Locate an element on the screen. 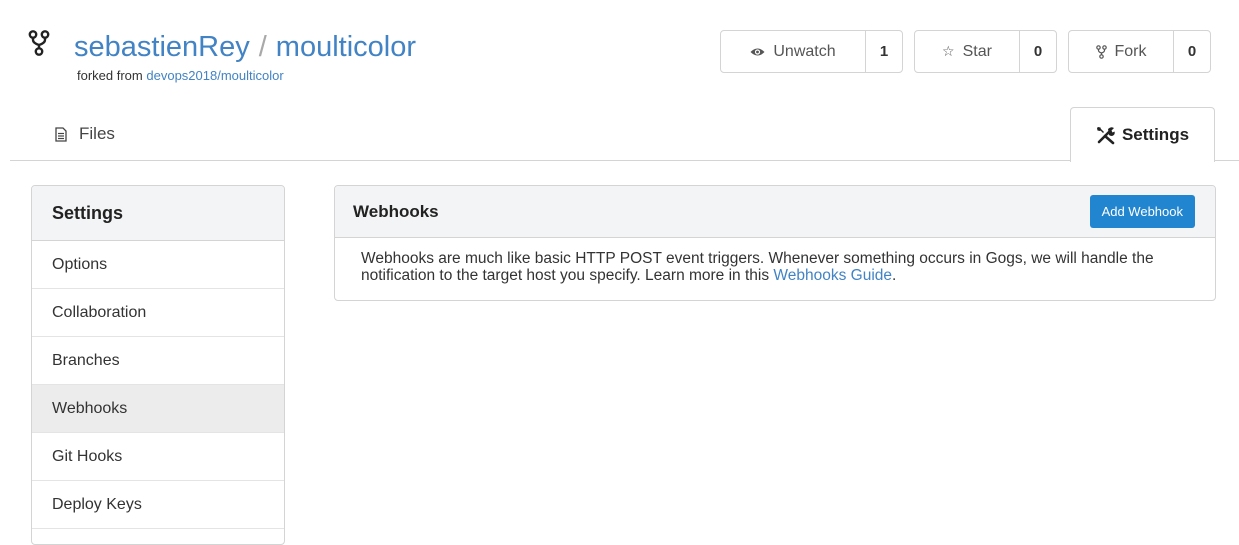 This screenshot has width=1239, height=545. sidebar-title: Settings is located at coordinates (158, 213).